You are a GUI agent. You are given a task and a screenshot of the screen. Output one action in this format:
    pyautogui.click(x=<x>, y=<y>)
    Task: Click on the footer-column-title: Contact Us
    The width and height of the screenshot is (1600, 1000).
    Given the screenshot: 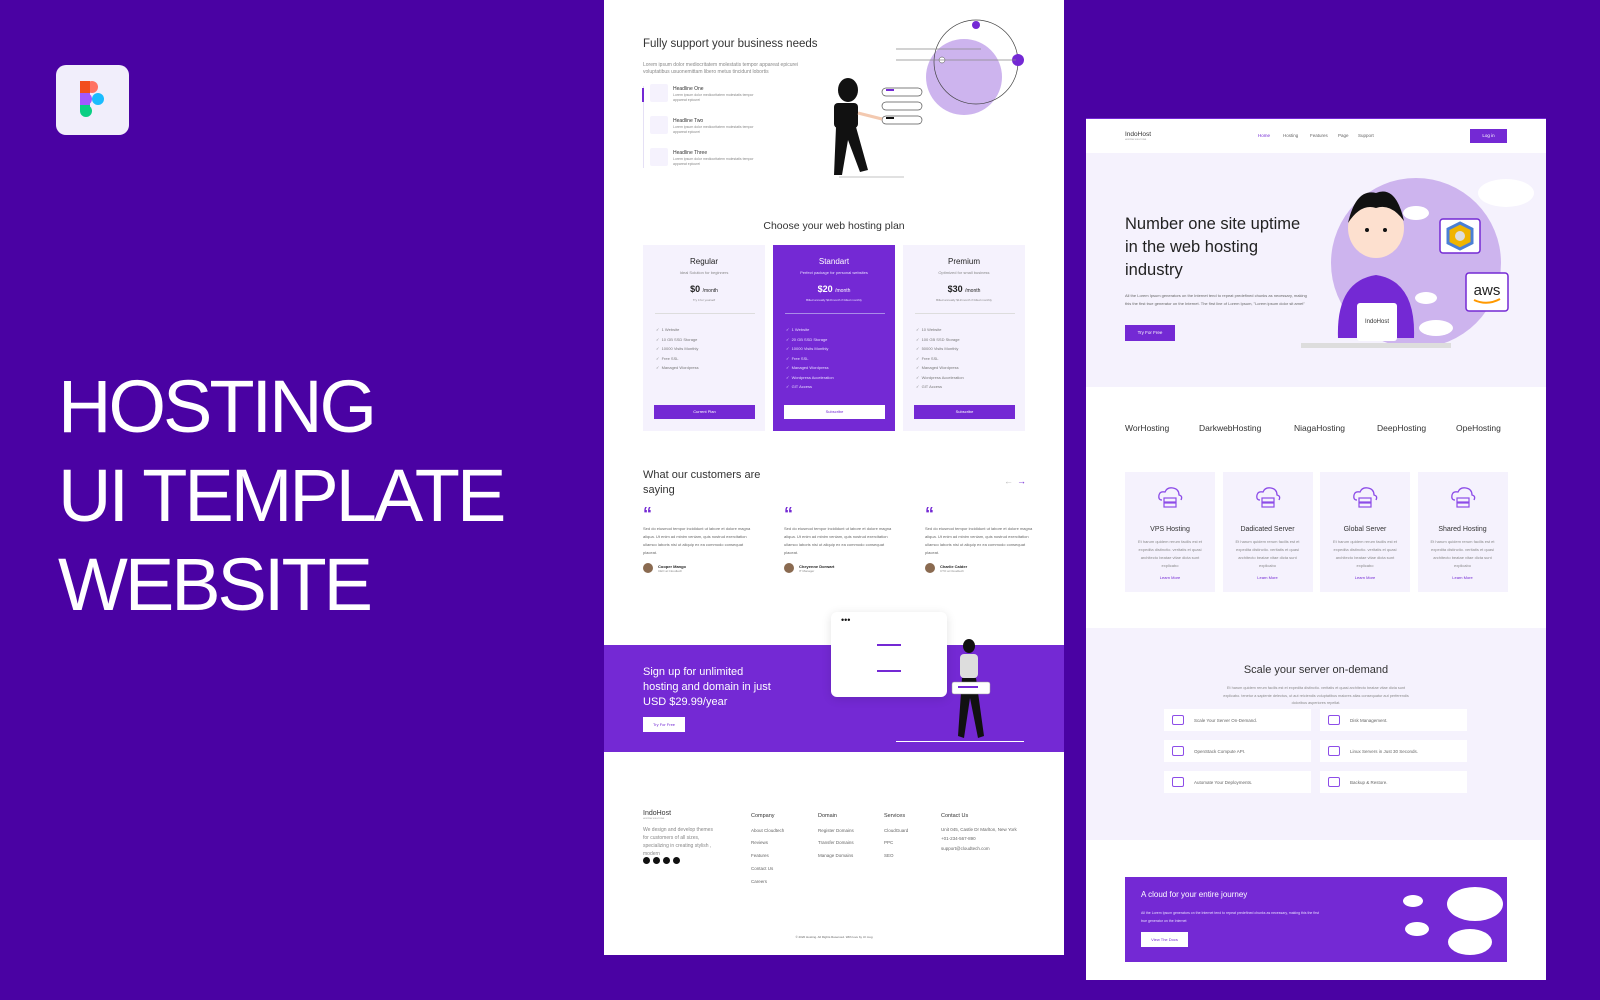 What is the action you would take?
    pyautogui.click(x=955, y=816)
    